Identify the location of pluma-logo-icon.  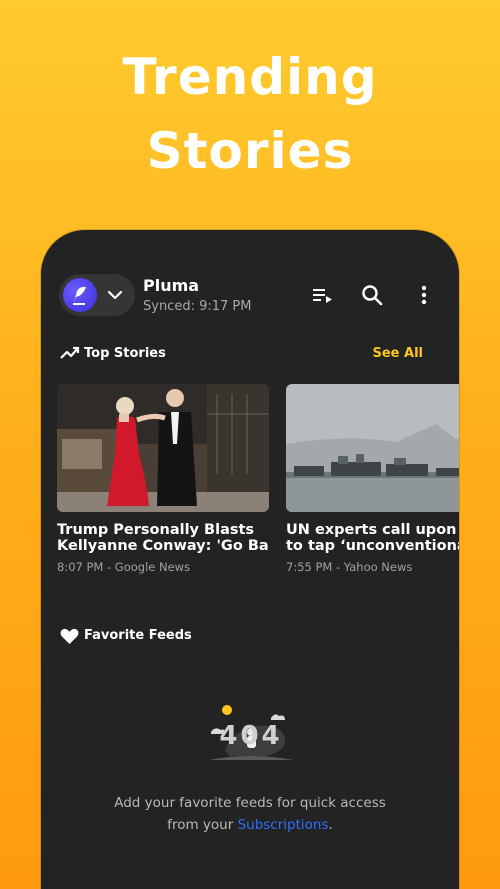
(80, 295).